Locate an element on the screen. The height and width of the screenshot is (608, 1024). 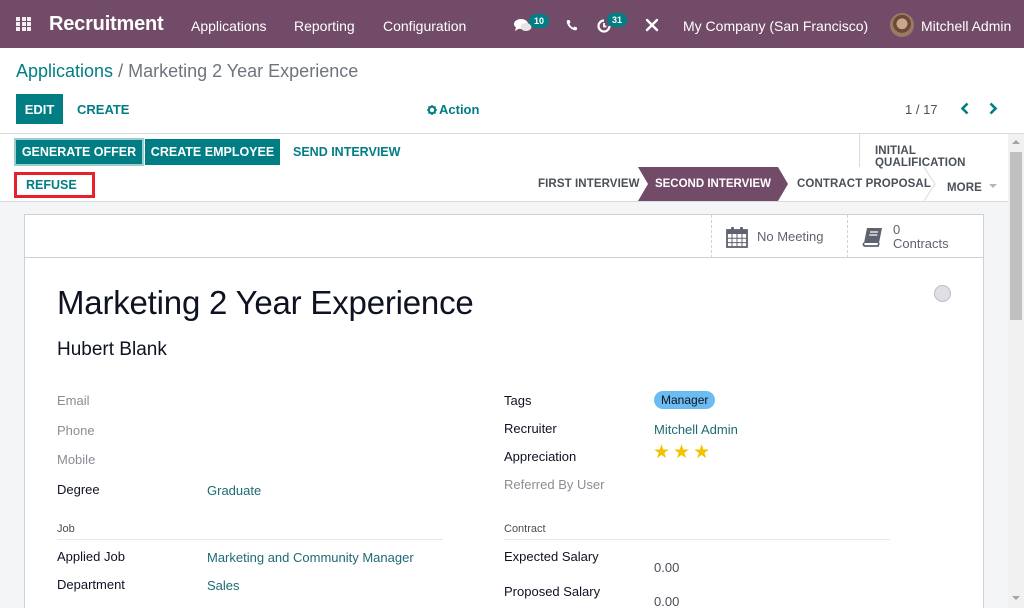
pager-value: 1 / 17 is located at coordinates (921, 109).